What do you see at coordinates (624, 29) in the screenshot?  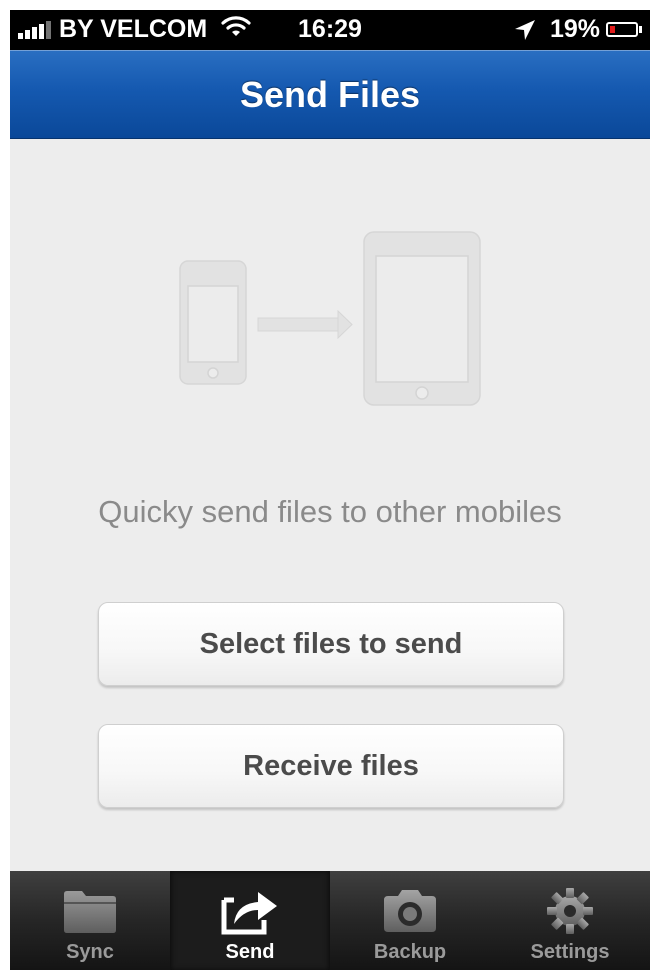 I see `battery-icon` at bounding box center [624, 29].